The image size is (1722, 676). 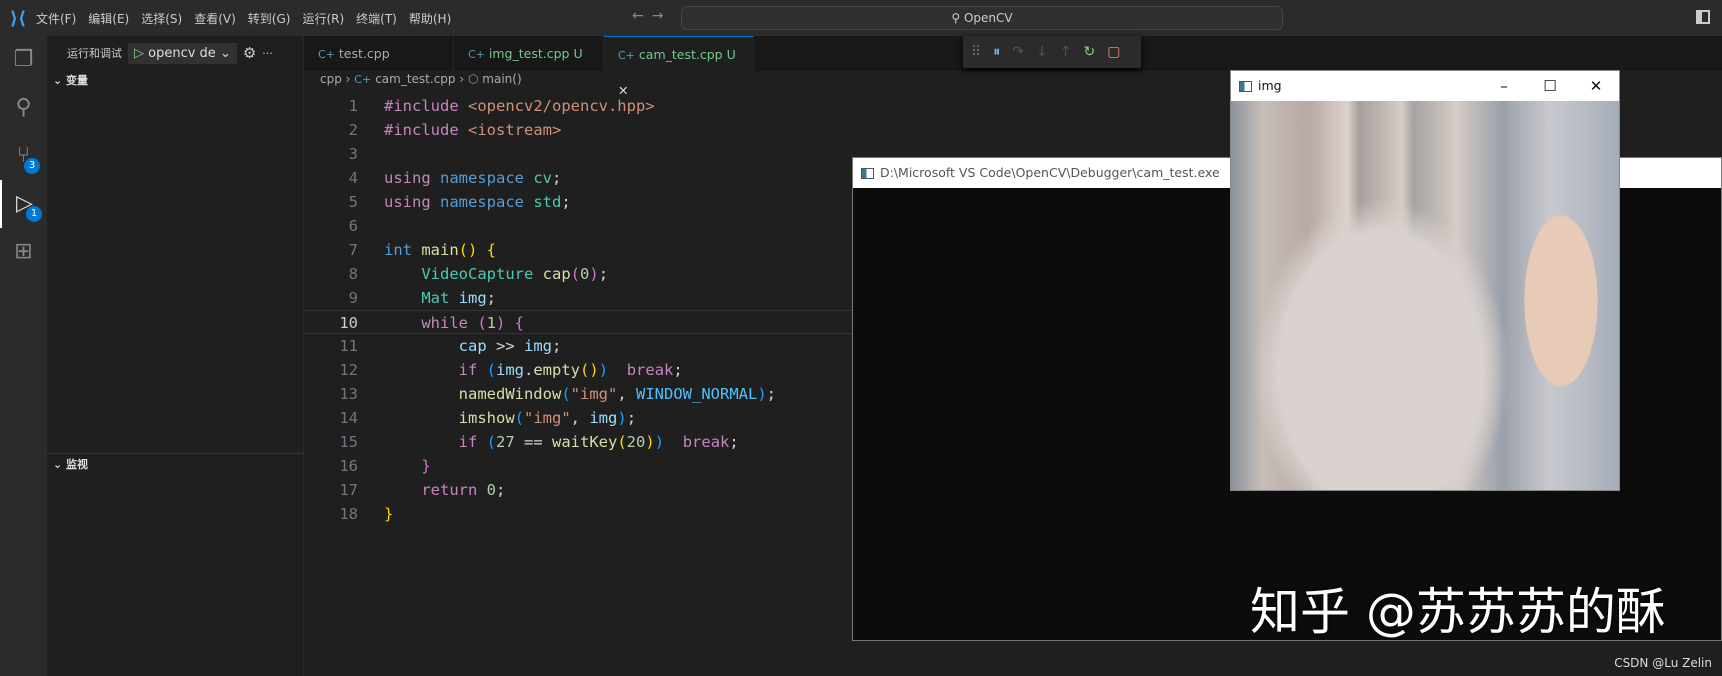 What do you see at coordinates (501, 79) in the screenshot?
I see `crumb-symbol: main()` at bounding box center [501, 79].